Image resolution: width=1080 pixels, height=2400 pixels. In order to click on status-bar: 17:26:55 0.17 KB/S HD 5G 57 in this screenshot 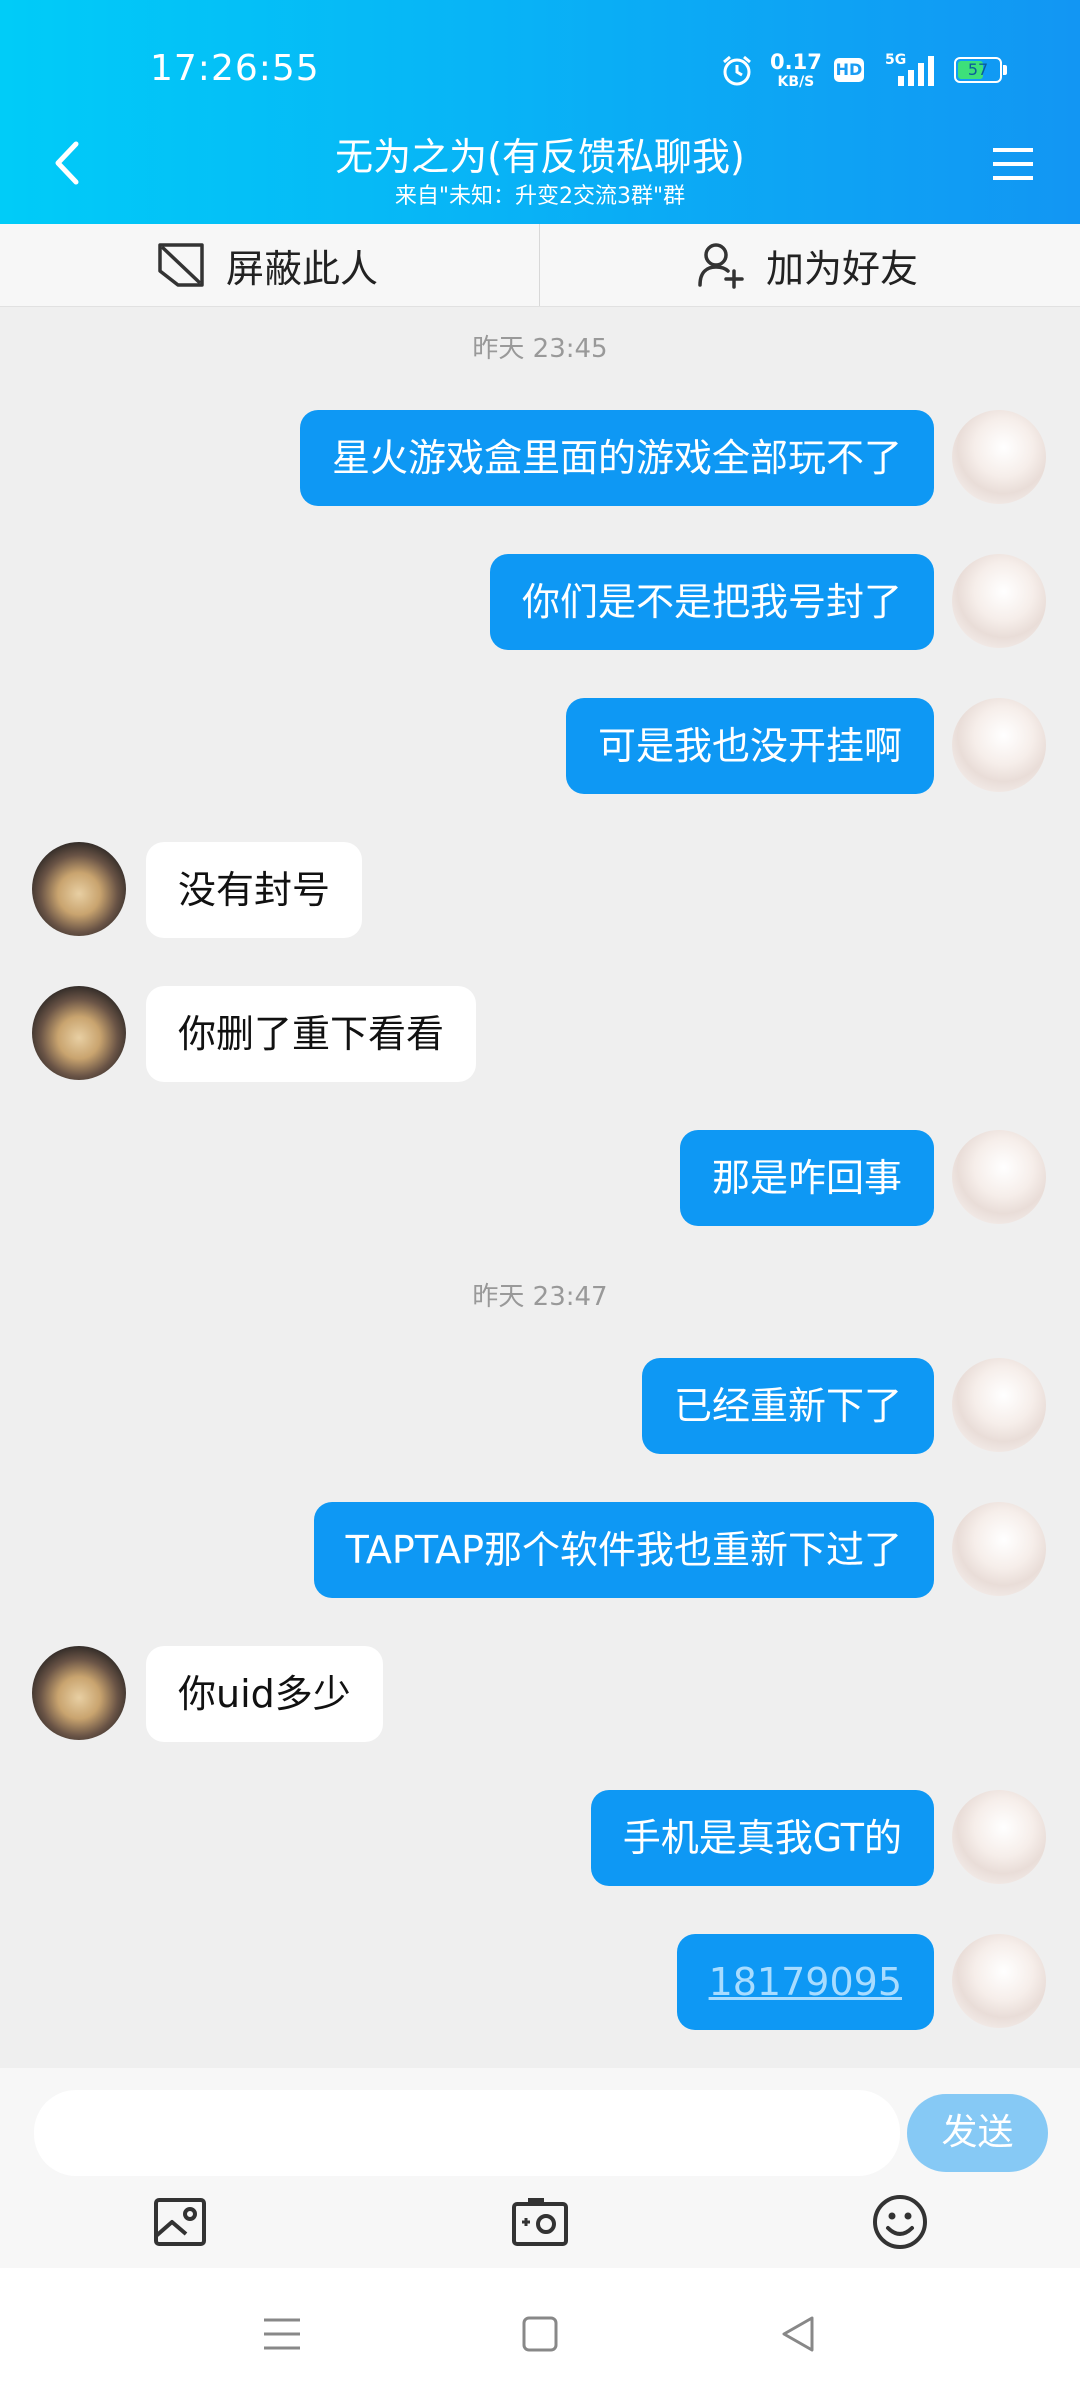, I will do `click(540, 65)`.